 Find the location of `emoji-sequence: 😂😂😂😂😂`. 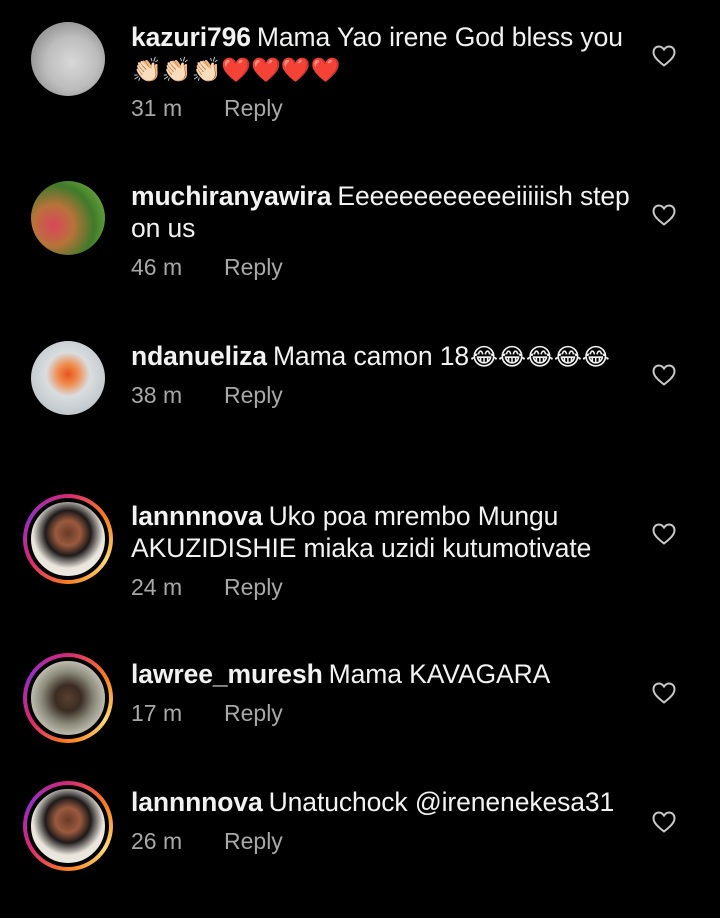

emoji-sequence: 😂😂😂😂😂 is located at coordinates (540, 357).